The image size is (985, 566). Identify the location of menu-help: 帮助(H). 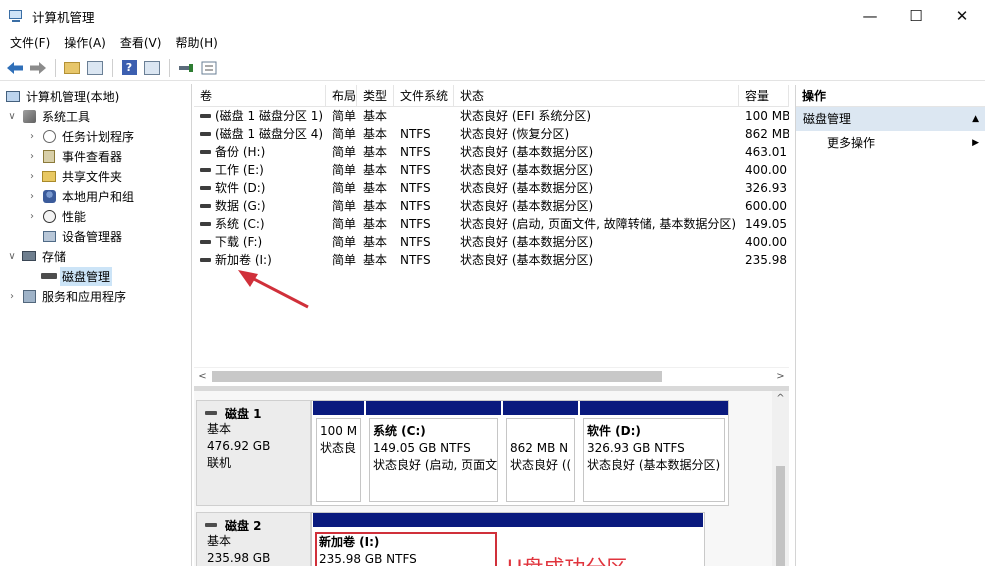
(196, 43).